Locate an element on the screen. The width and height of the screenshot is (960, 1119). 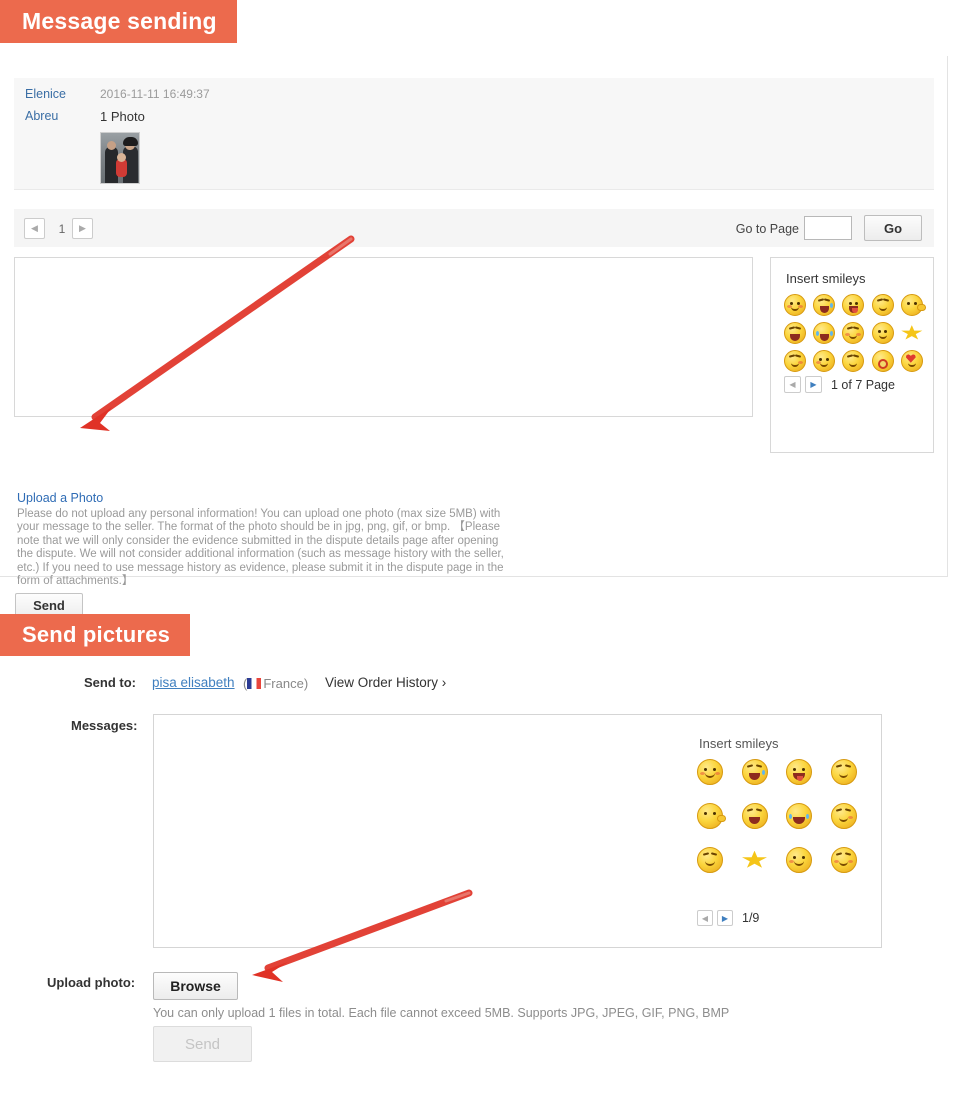
smiley-page-indicator-upper: 1 of 7 Page is located at coordinates (863, 384).